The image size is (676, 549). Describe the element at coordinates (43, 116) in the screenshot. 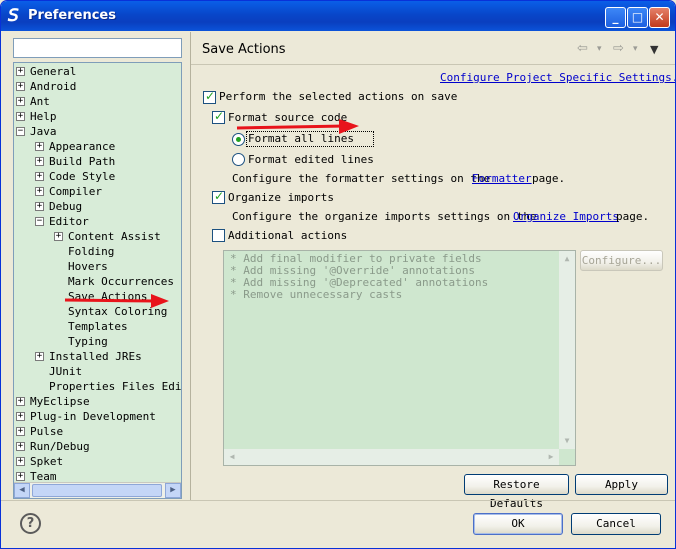

I see `tree-item-label: Help` at that location.